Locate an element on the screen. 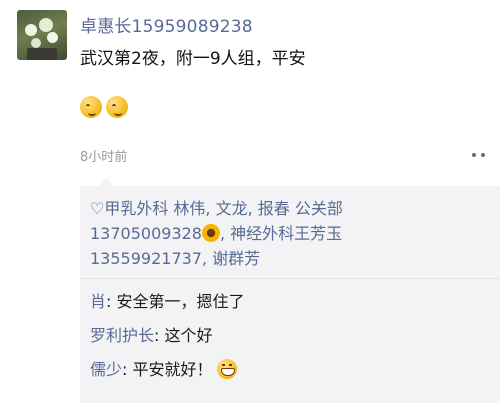 The height and width of the screenshot is (403, 500). grin-emoji-icon is located at coordinates (226, 369).